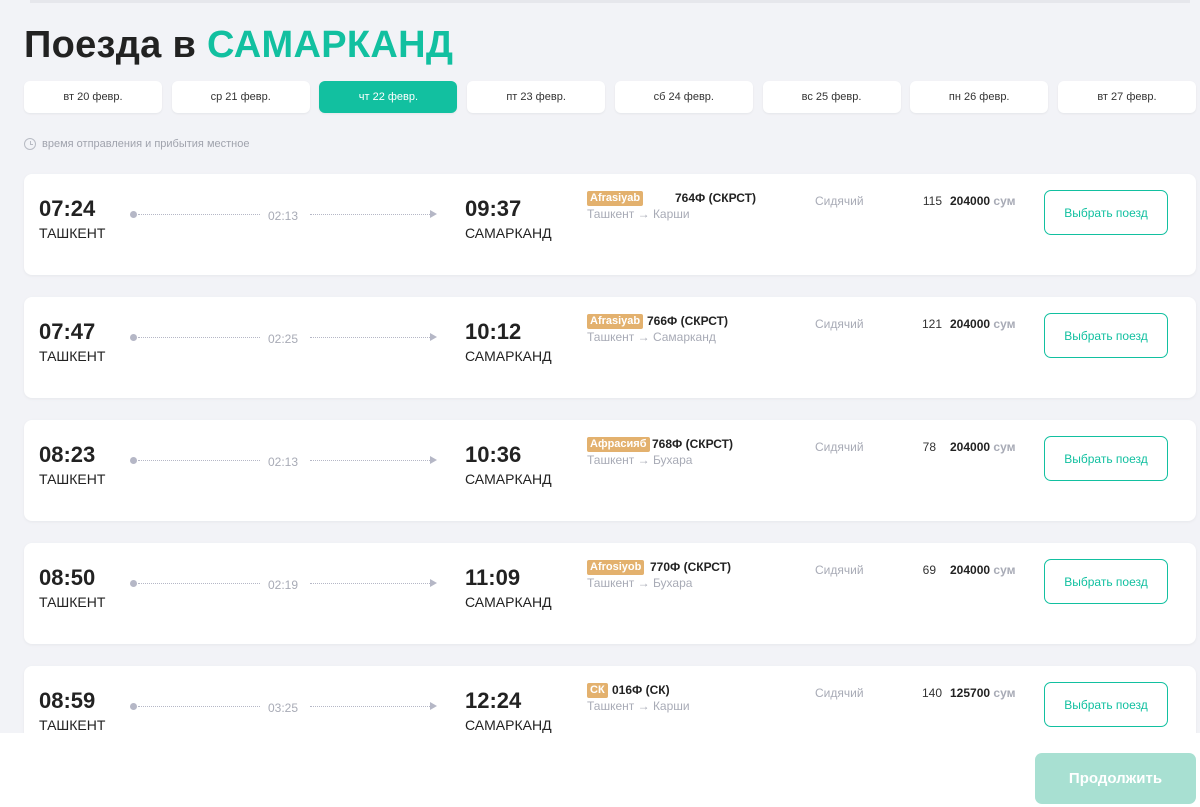 The image size is (1200, 807). I want to click on arrival-time: 11:09, so click(493, 577).